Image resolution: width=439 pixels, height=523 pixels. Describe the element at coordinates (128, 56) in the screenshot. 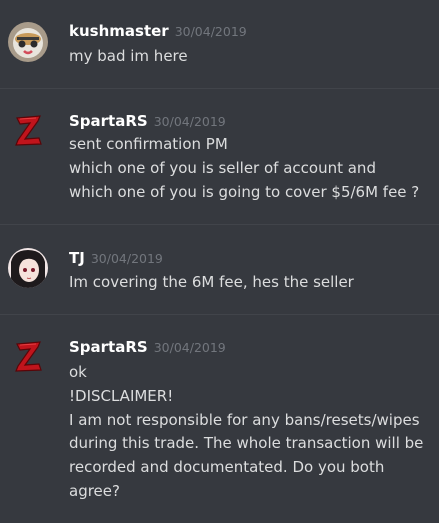

I see `message-line: my bad im here` at that location.